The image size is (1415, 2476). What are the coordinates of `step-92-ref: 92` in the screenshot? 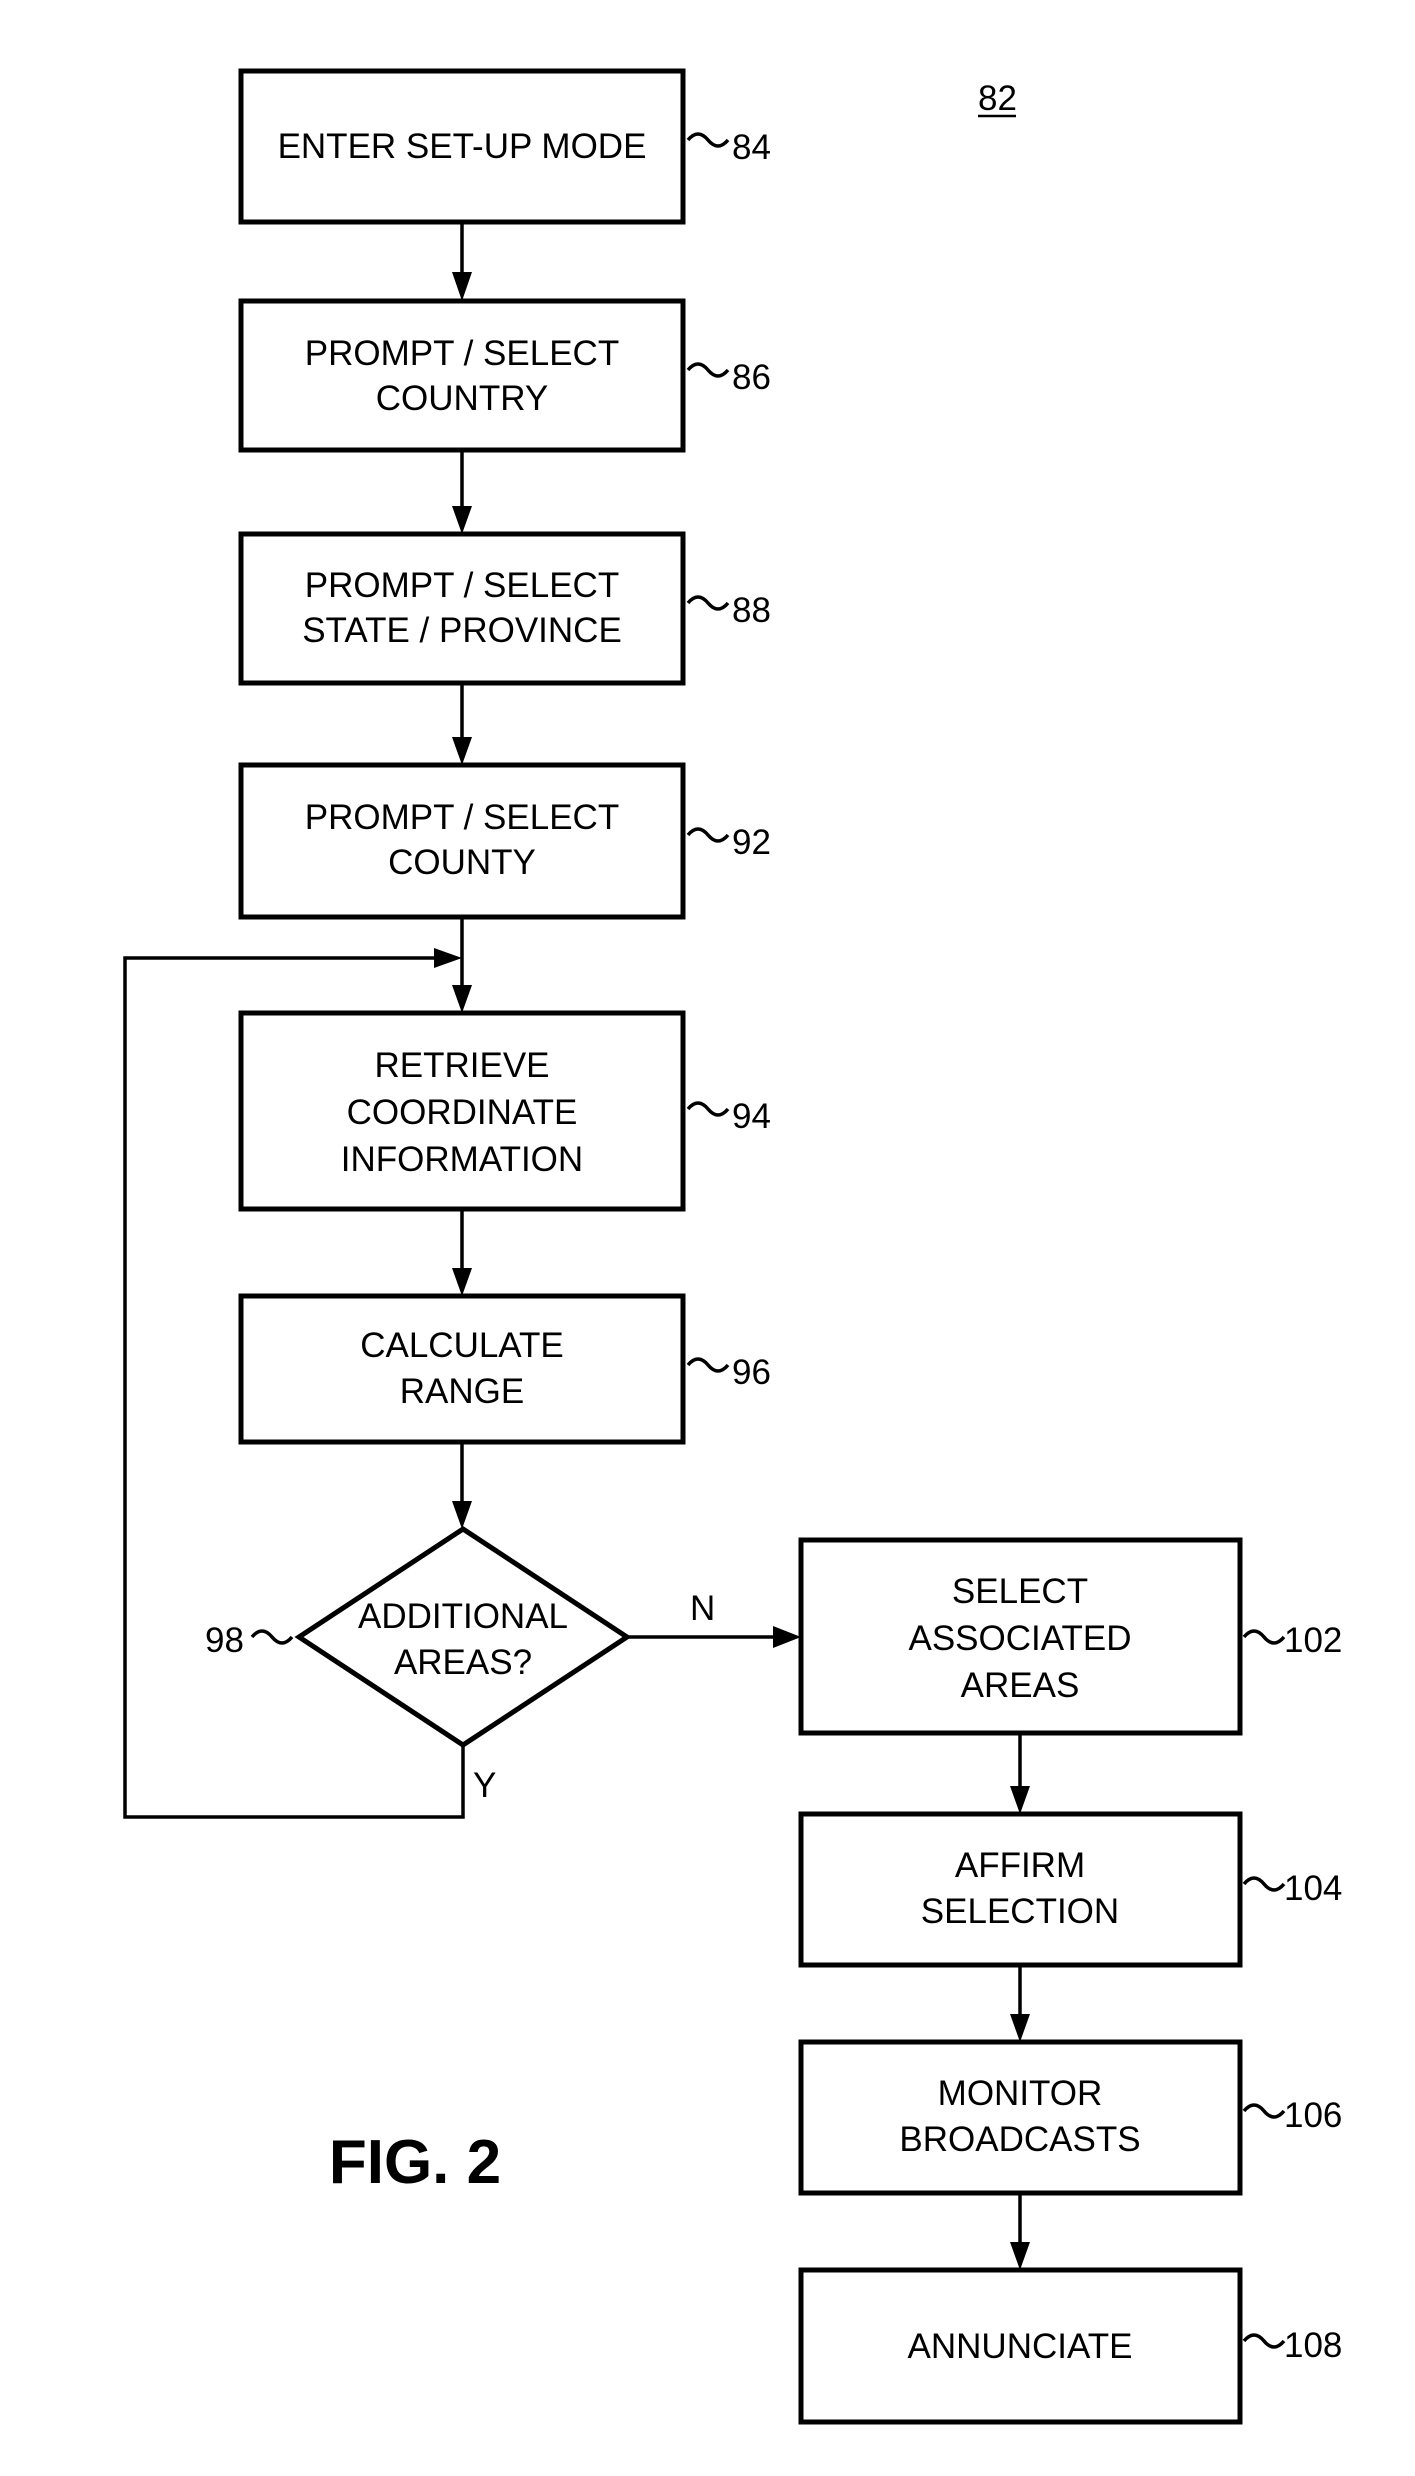 It's located at (751, 842).